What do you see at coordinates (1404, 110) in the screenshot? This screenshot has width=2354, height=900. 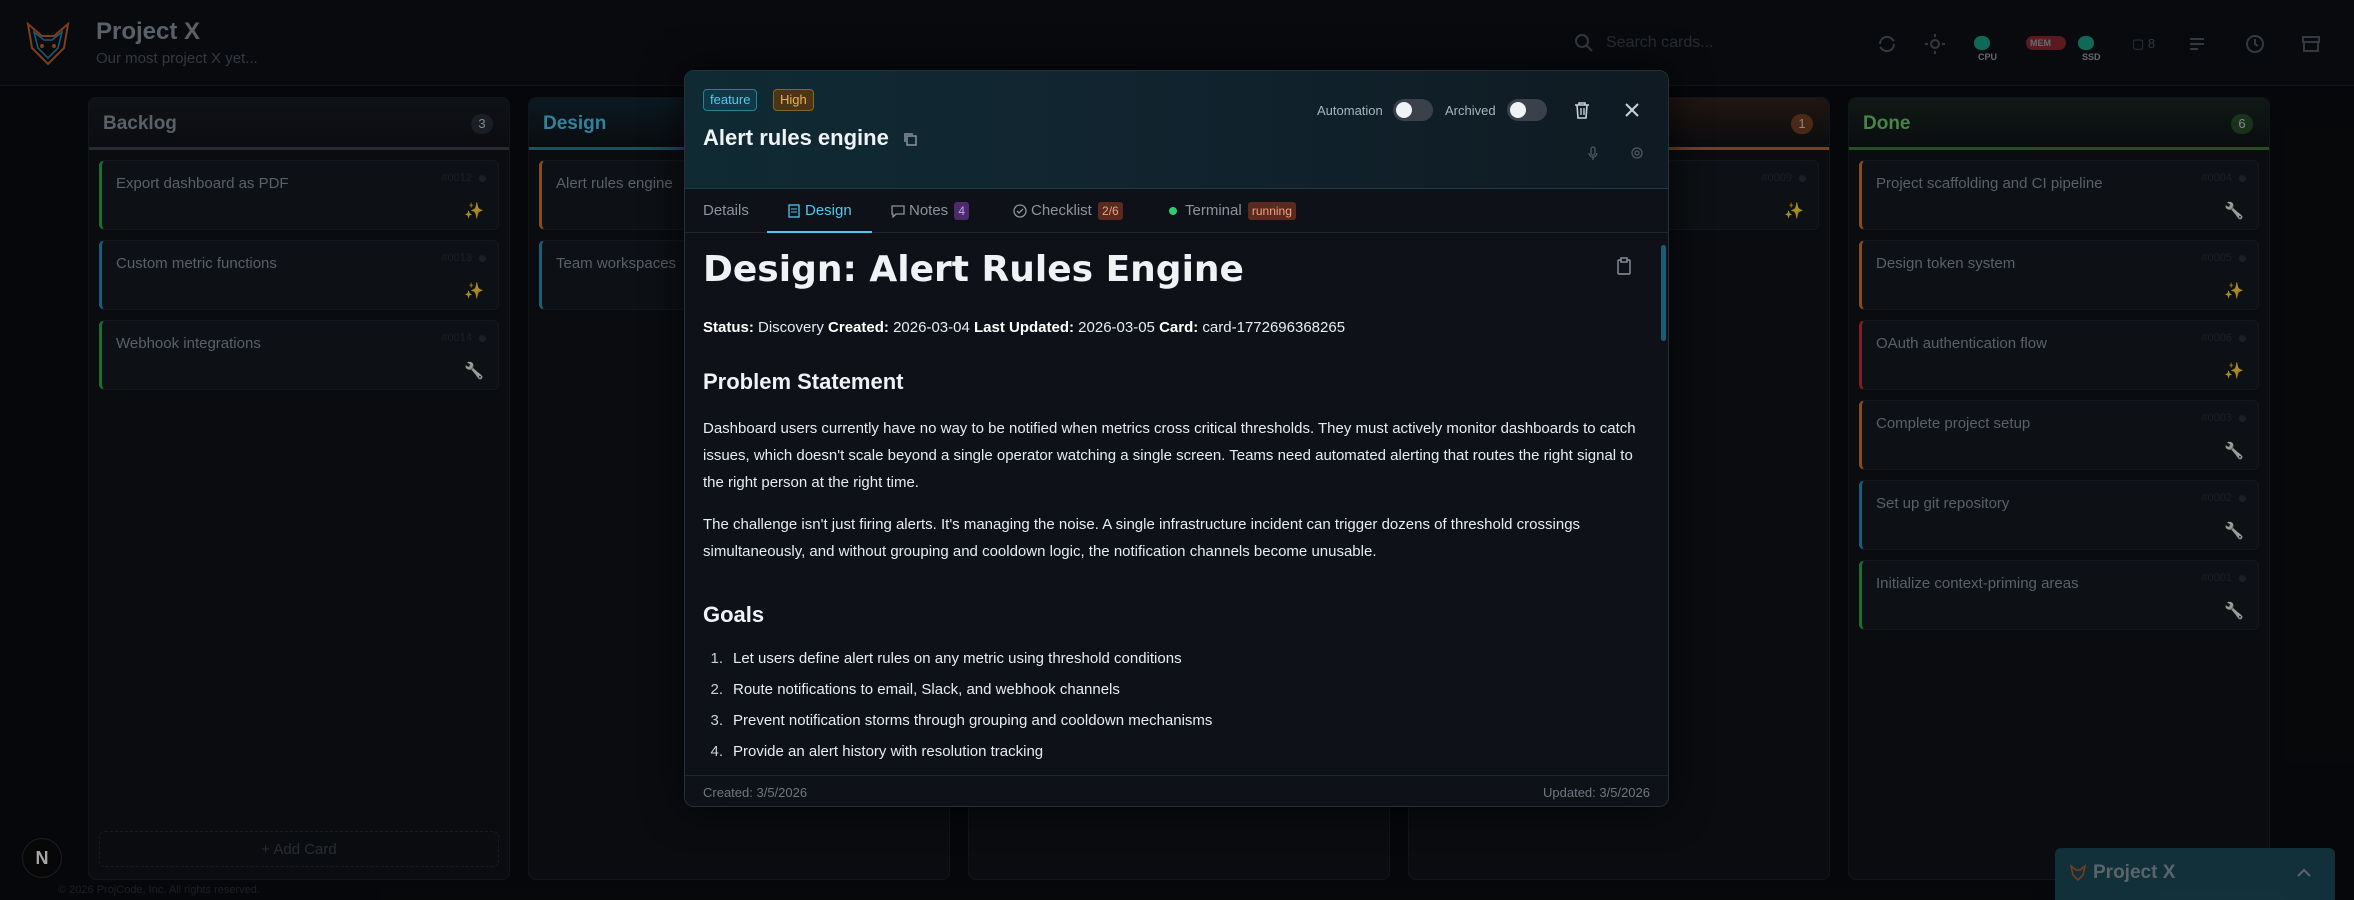 I see `automation-toggle-knob` at bounding box center [1404, 110].